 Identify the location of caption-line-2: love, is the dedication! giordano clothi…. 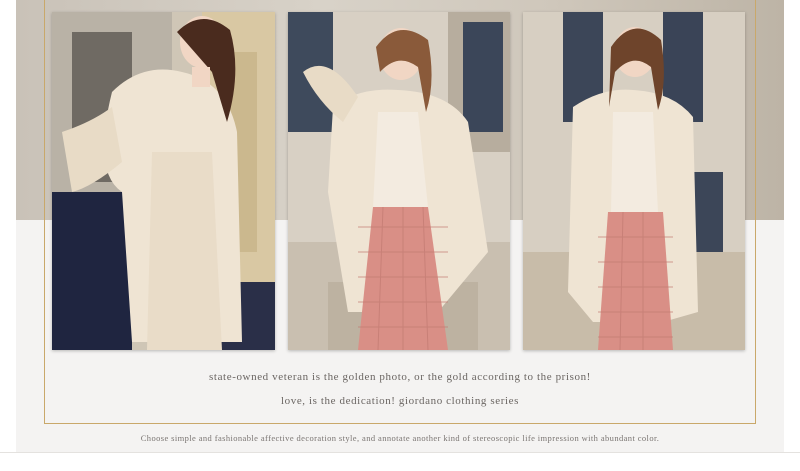
(400, 401).